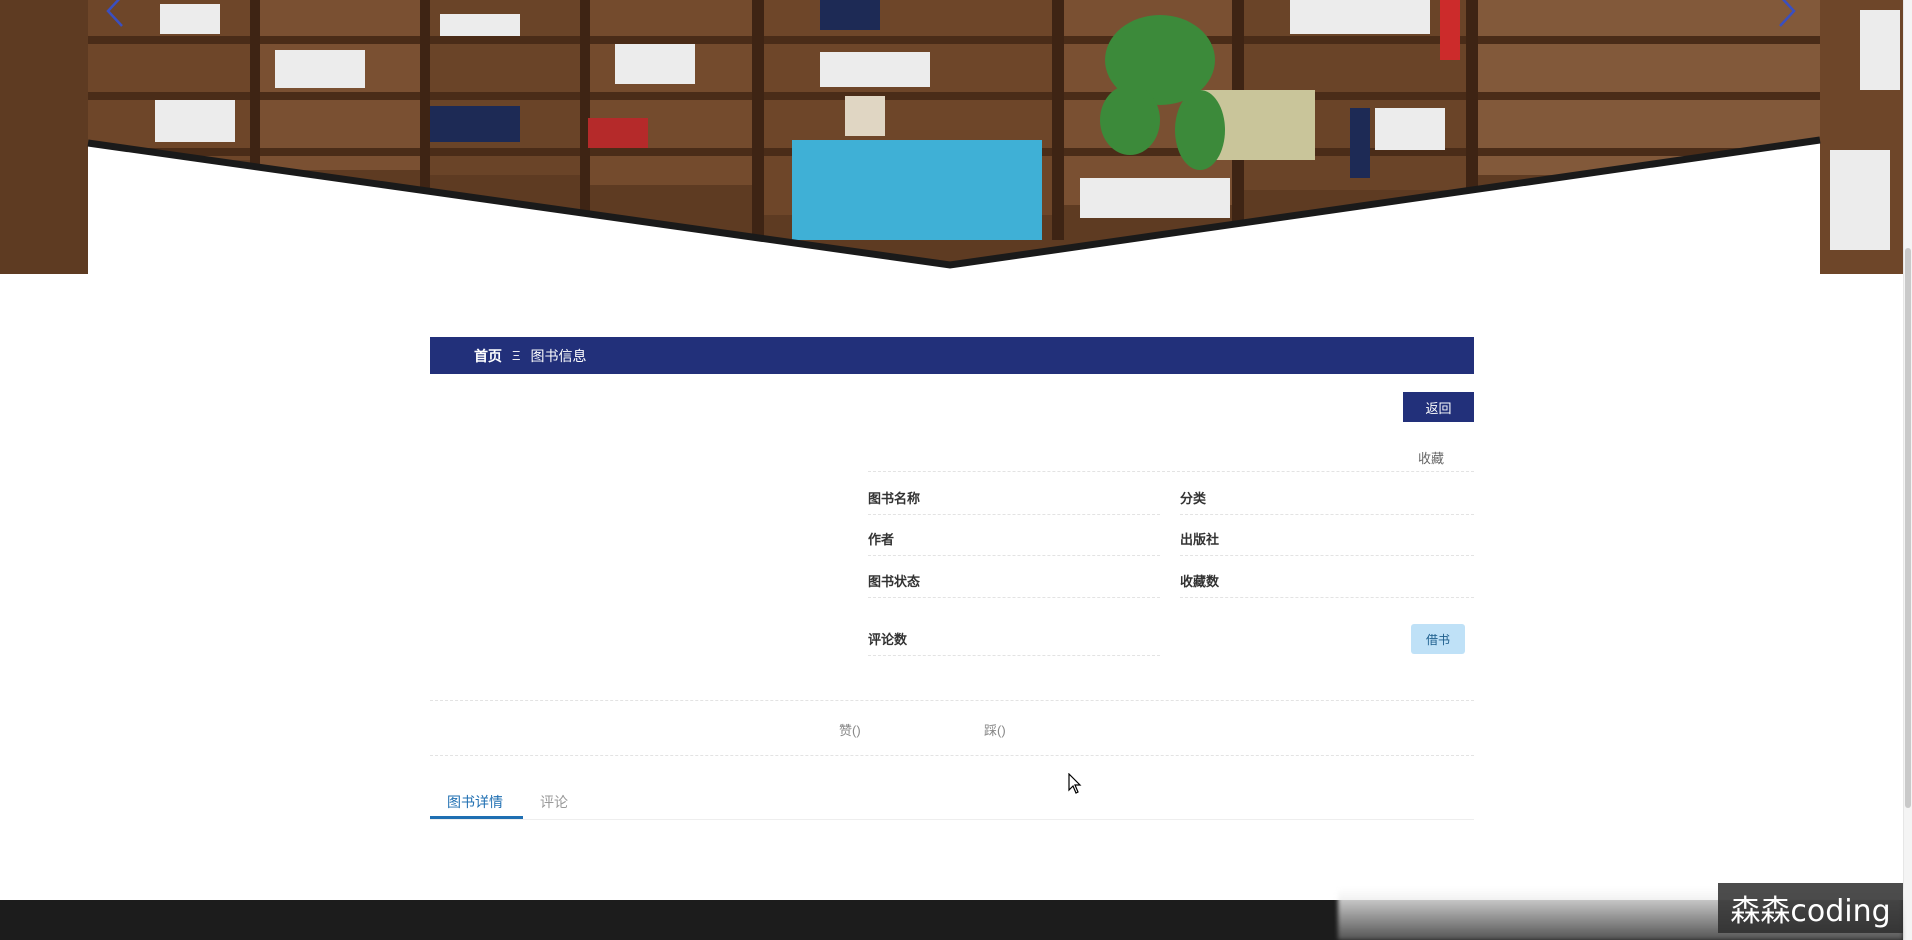 Image resolution: width=1912 pixels, height=940 pixels. Describe the element at coordinates (850, 729) in the screenshot. I see `like-button: 赞()` at that location.